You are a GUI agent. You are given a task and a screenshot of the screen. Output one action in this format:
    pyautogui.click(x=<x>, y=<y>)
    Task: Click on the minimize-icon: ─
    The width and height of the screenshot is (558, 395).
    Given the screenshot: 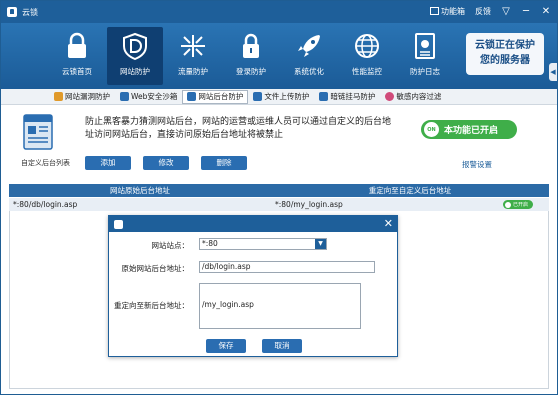 What is the action you would take?
    pyautogui.click(x=526, y=11)
    